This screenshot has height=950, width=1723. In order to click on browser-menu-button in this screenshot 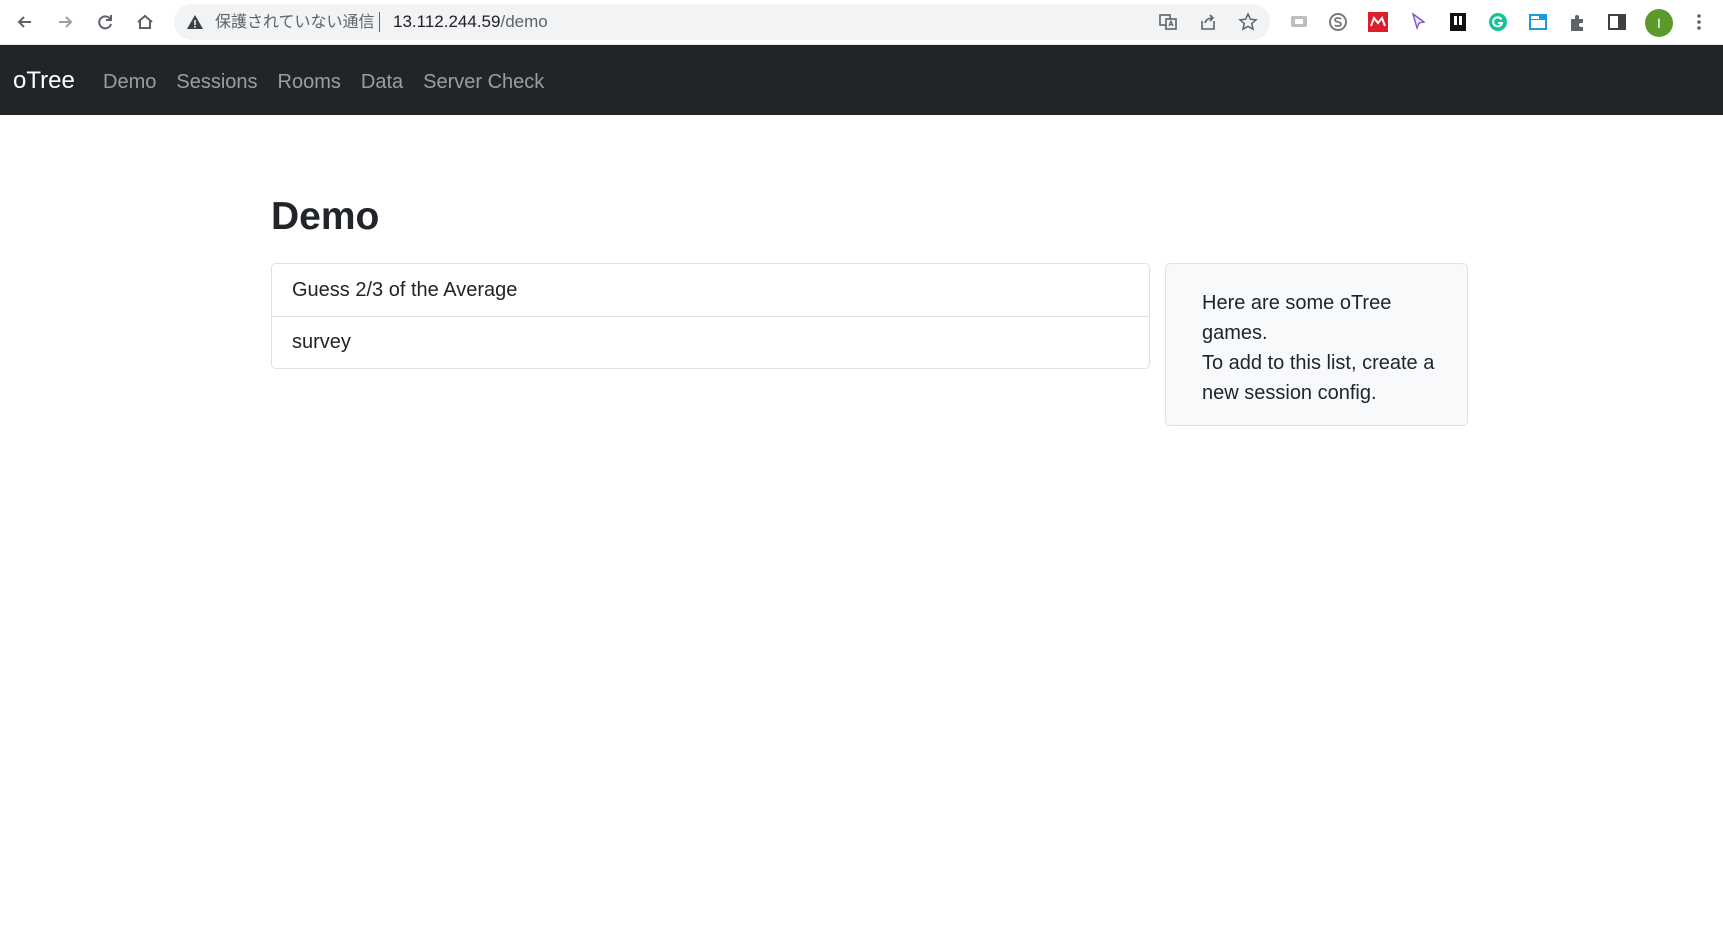, I will do `click(1699, 22)`.